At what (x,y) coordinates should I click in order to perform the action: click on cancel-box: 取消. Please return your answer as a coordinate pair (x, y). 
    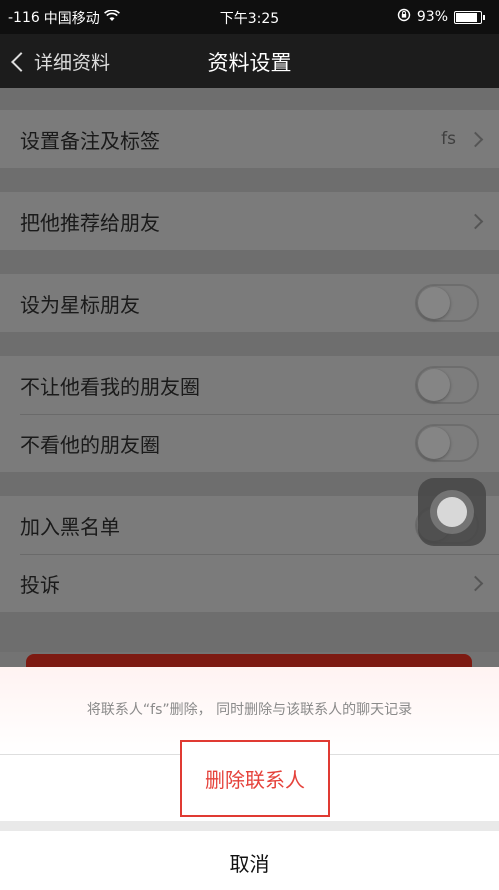
    Looking at the image, I should click on (249, 860).